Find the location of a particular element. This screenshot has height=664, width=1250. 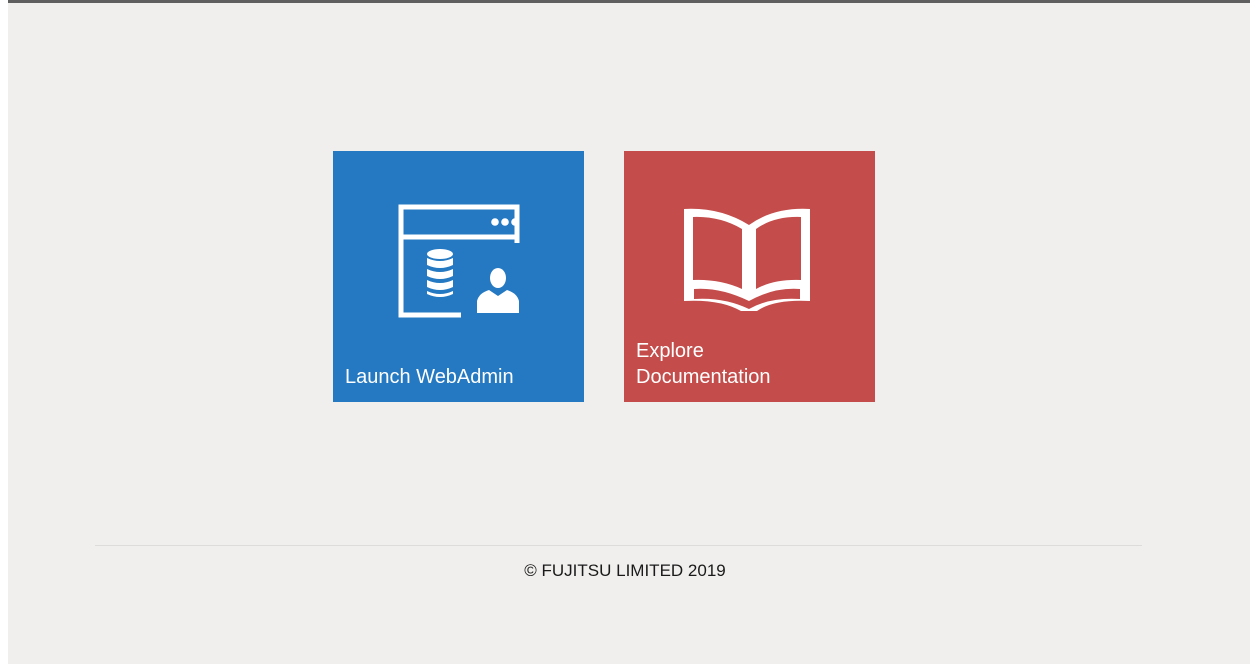

copyright-footer: © FUJITSU LIMITED 2019 is located at coordinates (625, 570).